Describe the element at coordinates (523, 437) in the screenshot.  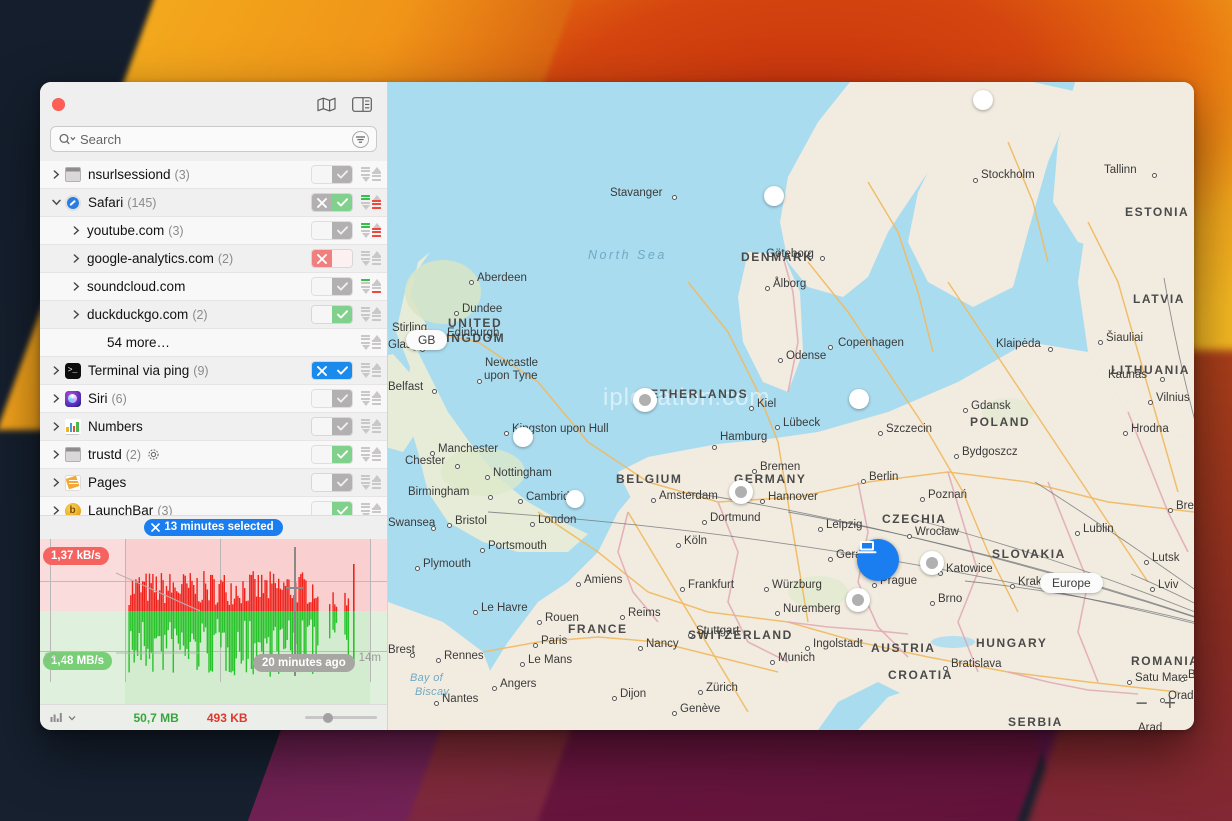
I see `london-node` at that location.